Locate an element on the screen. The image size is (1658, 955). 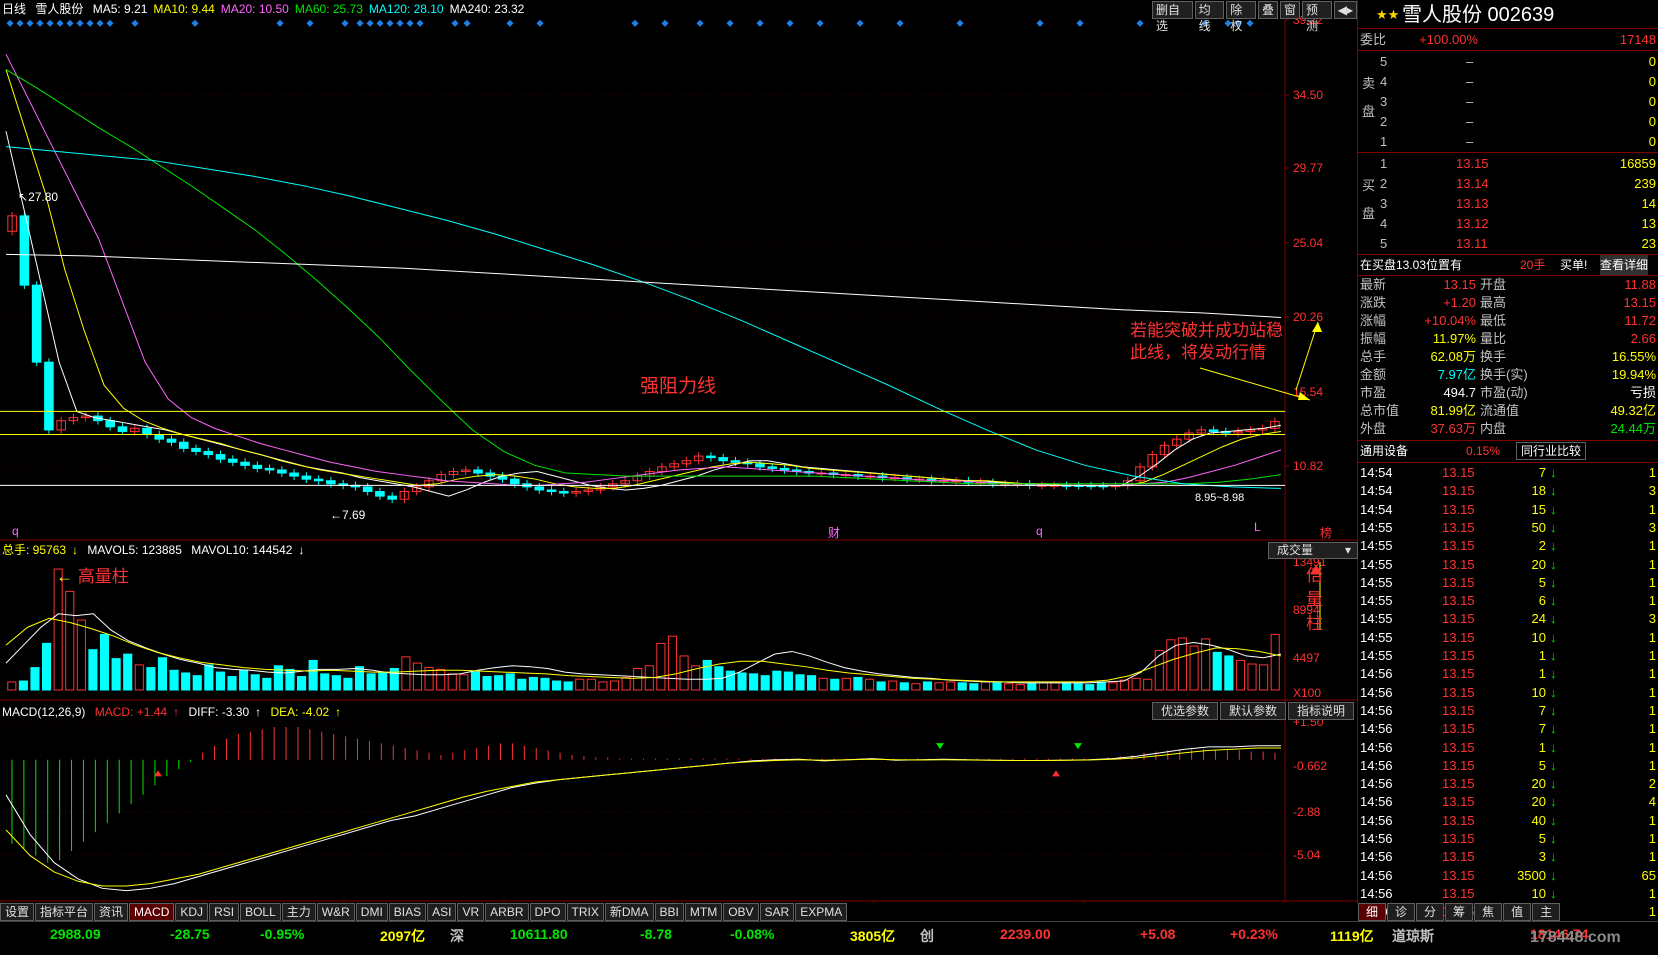
toolbar-button-1: 均线 is located at coordinates (1209, 17).